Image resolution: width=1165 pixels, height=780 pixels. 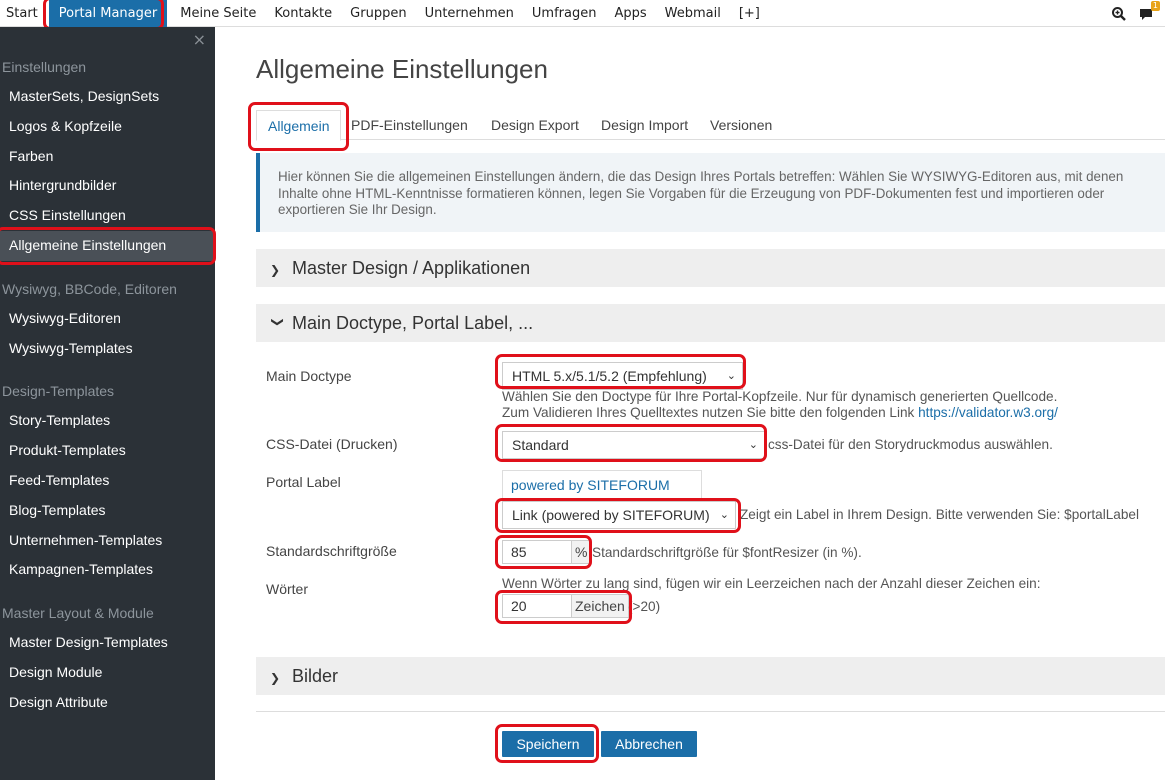 I want to click on validator-link: https://validator.w3.org/, so click(x=988, y=412).